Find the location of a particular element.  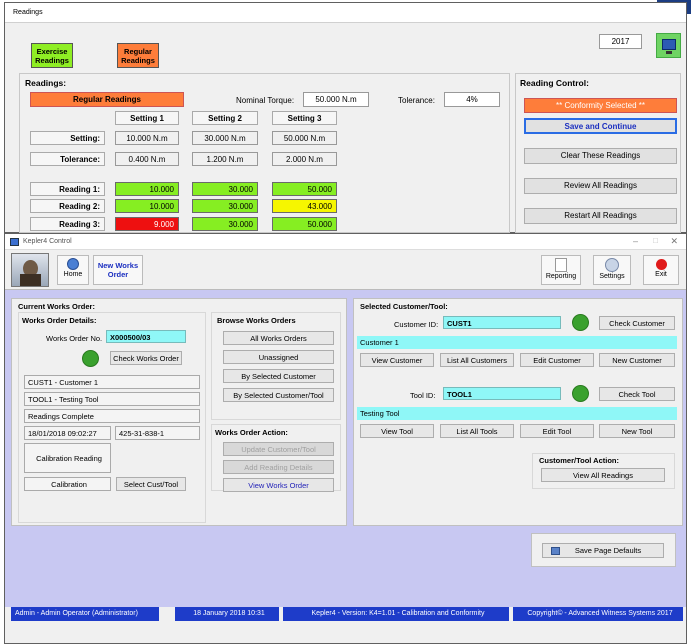

monitor-icon is located at coordinates (668, 45).